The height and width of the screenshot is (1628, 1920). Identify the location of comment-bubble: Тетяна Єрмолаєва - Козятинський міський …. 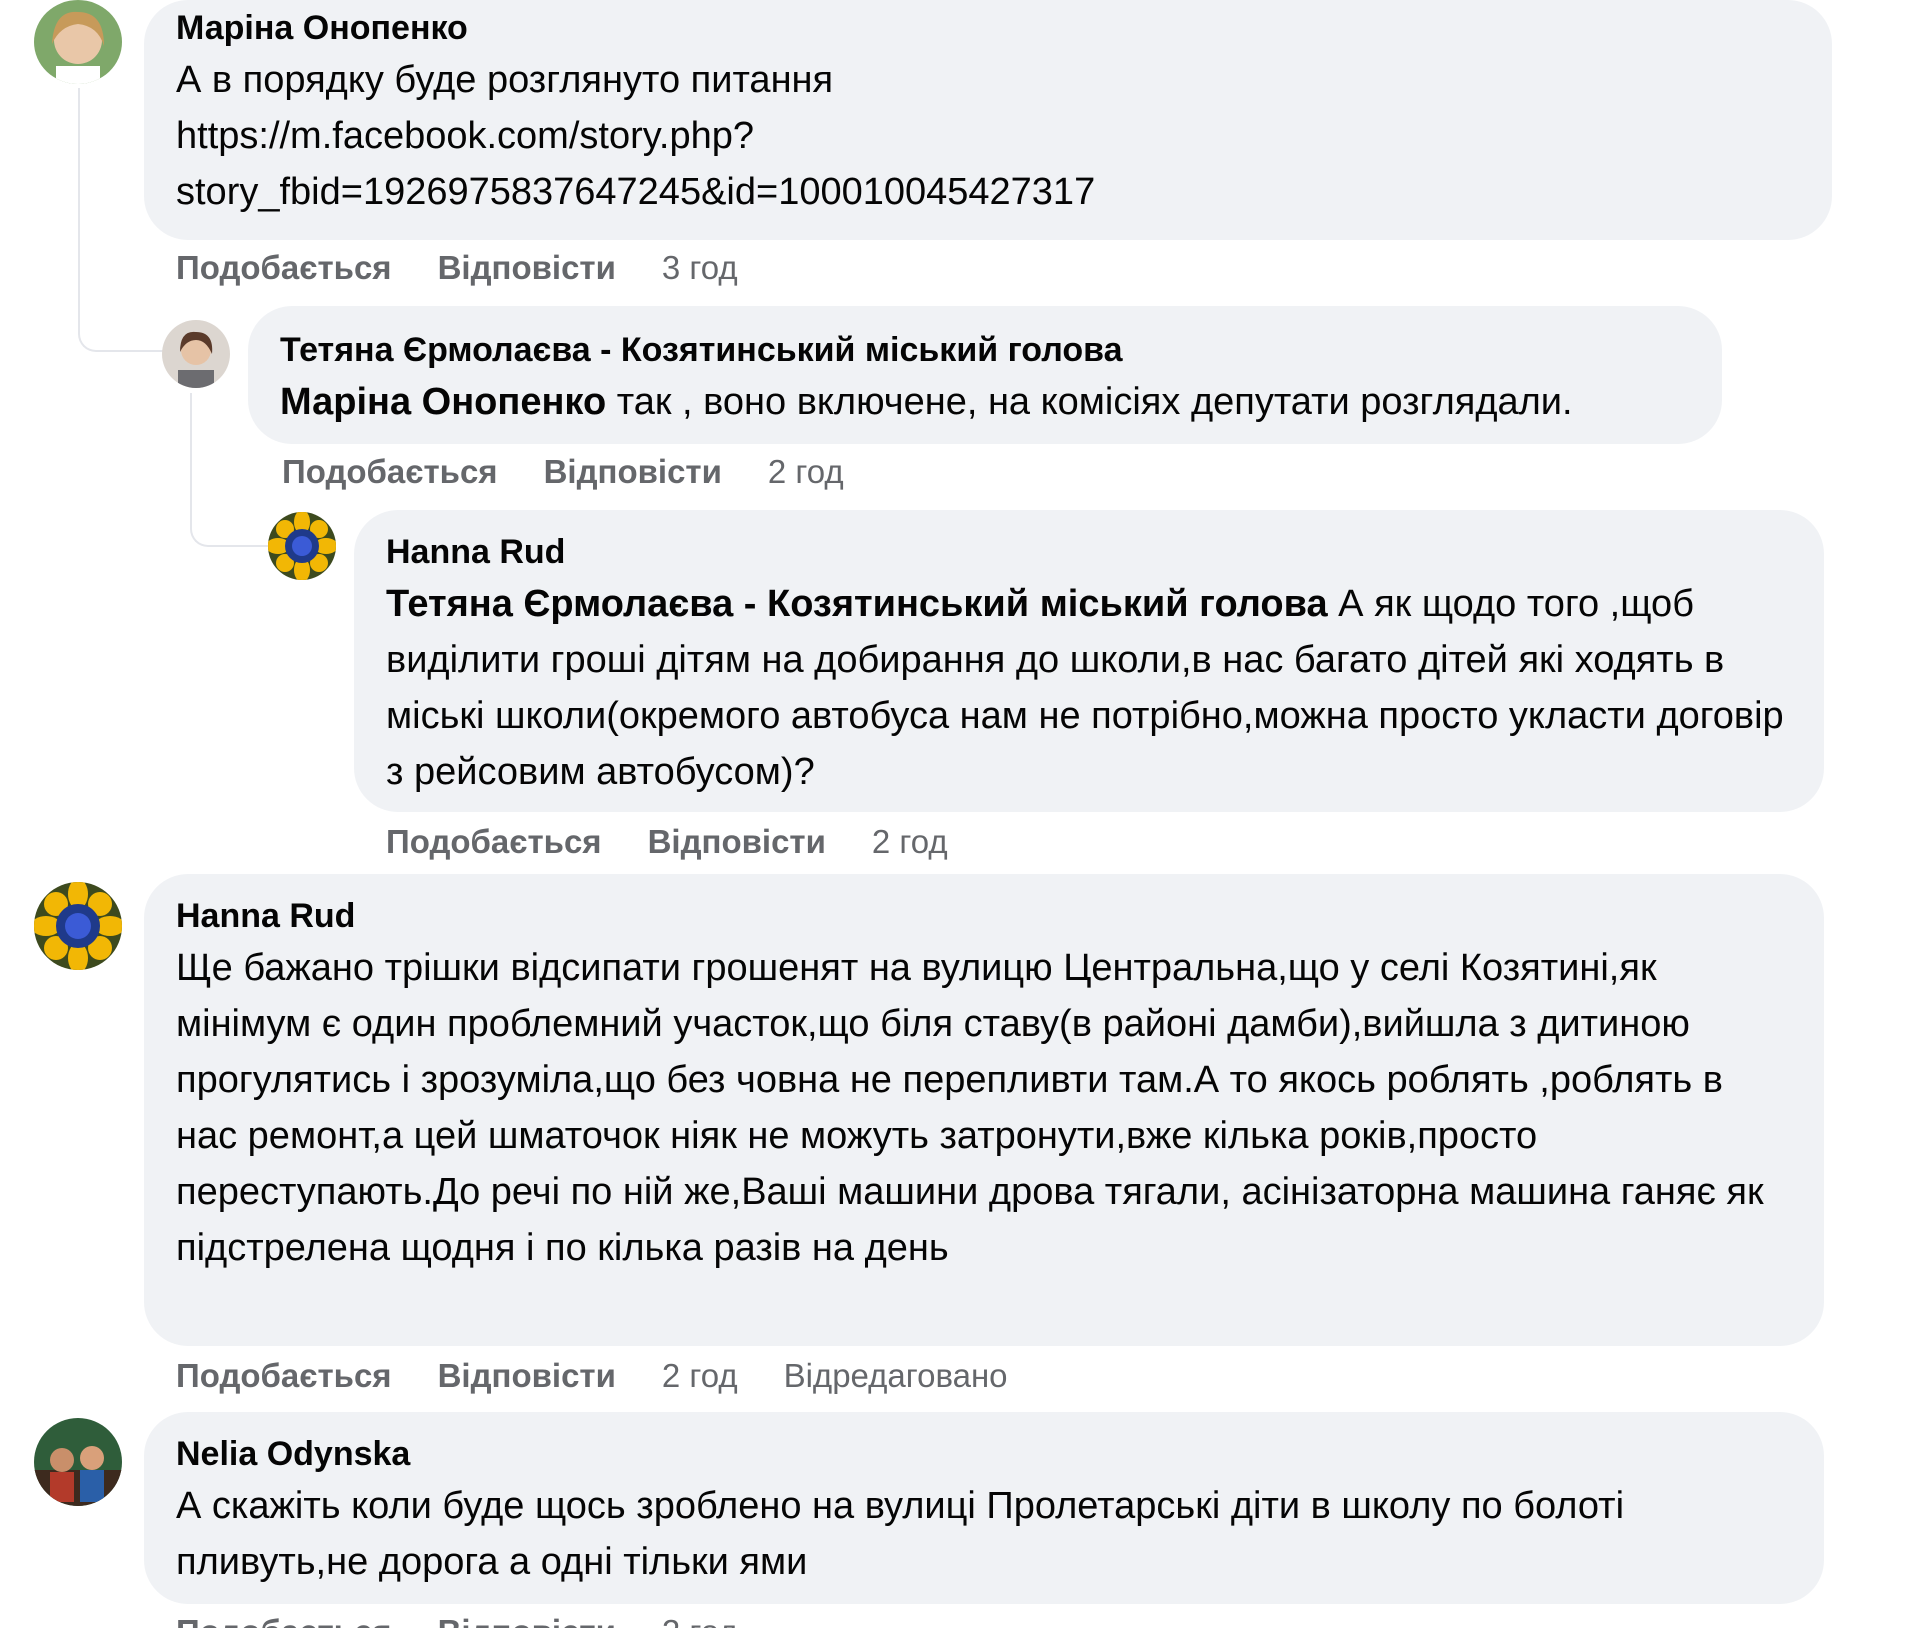
(985, 375).